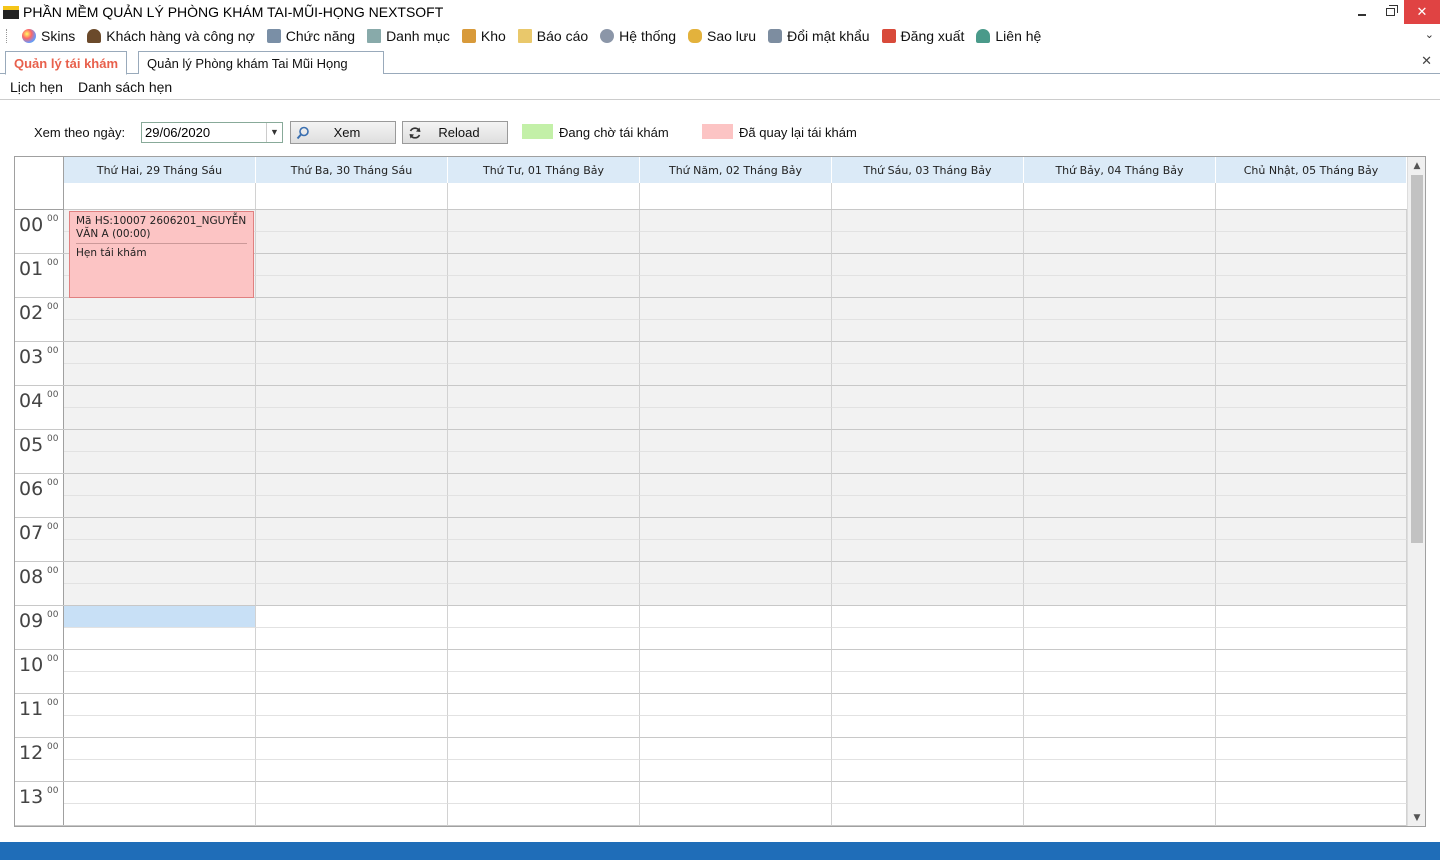 The image size is (1440, 860). I want to click on menu-item-10: Liên hệ, so click(1008, 36).